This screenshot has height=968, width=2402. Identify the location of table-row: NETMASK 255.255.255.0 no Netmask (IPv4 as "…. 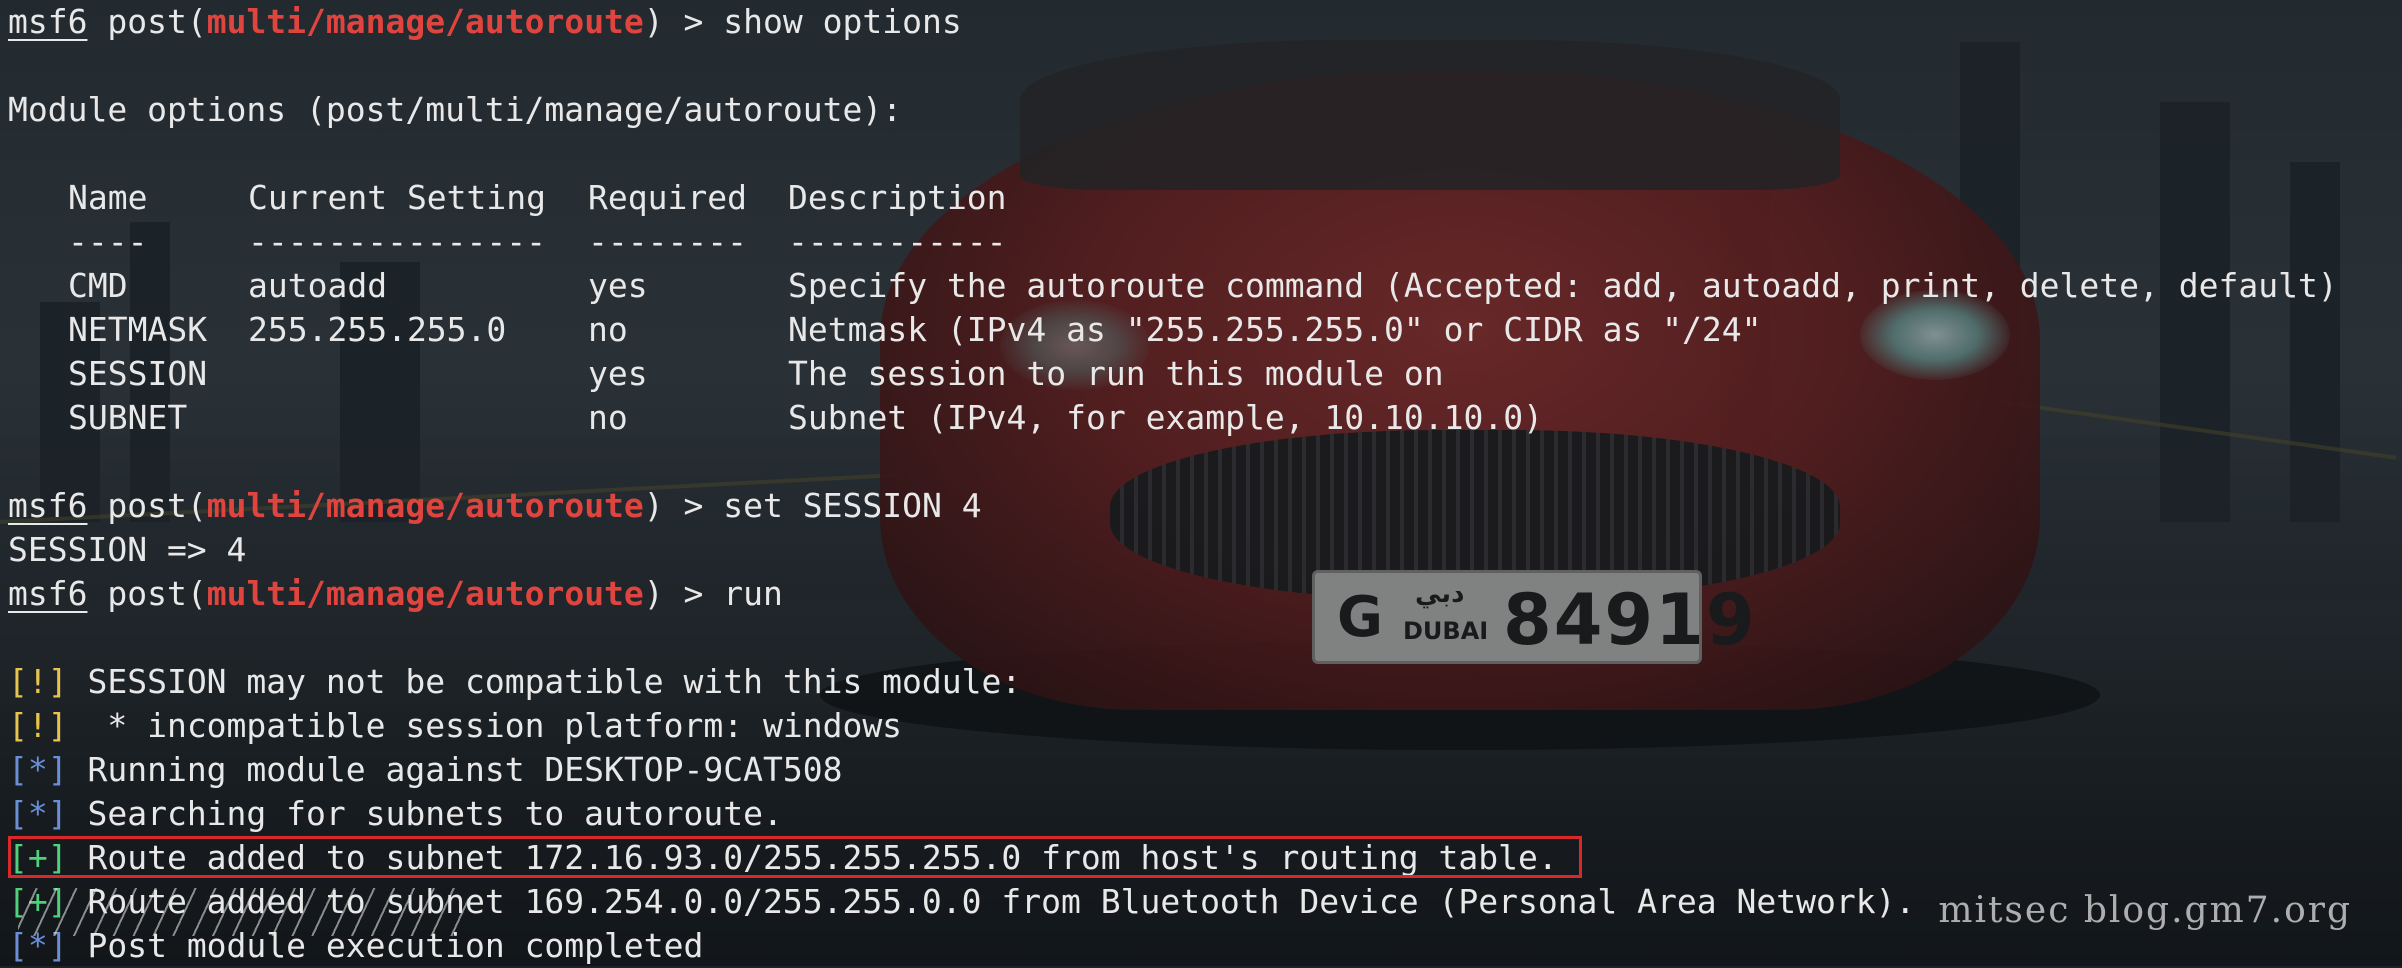
(1203, 330).